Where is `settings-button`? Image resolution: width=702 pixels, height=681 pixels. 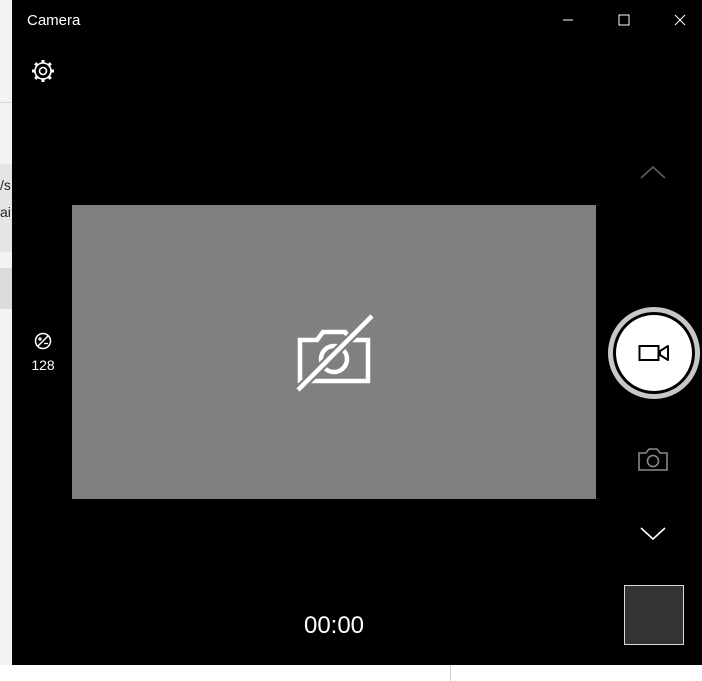 settings-button is located at coordinates (43, 71).